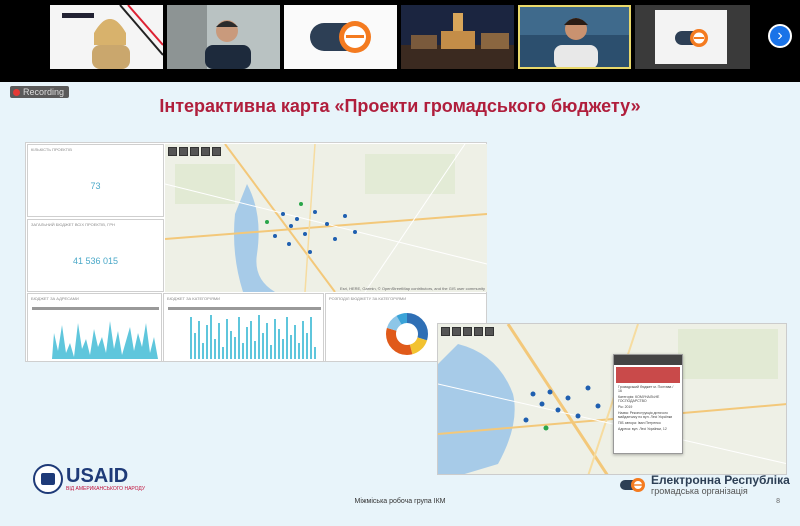  I want to click on usaid-seal-icon, so click(48, 479).